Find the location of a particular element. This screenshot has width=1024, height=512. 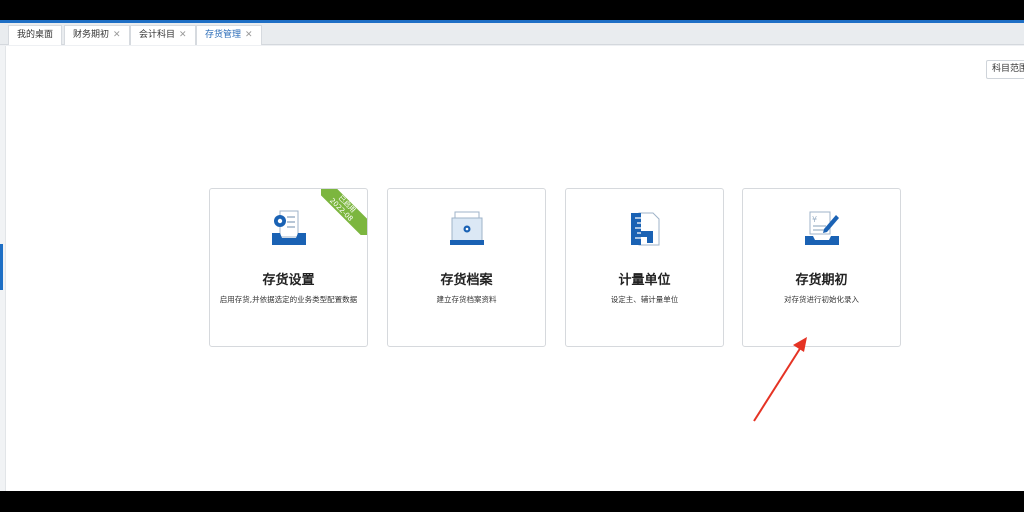

enabled-ribbon: 已启用 2022-08 is located at coordinates (344, 212).